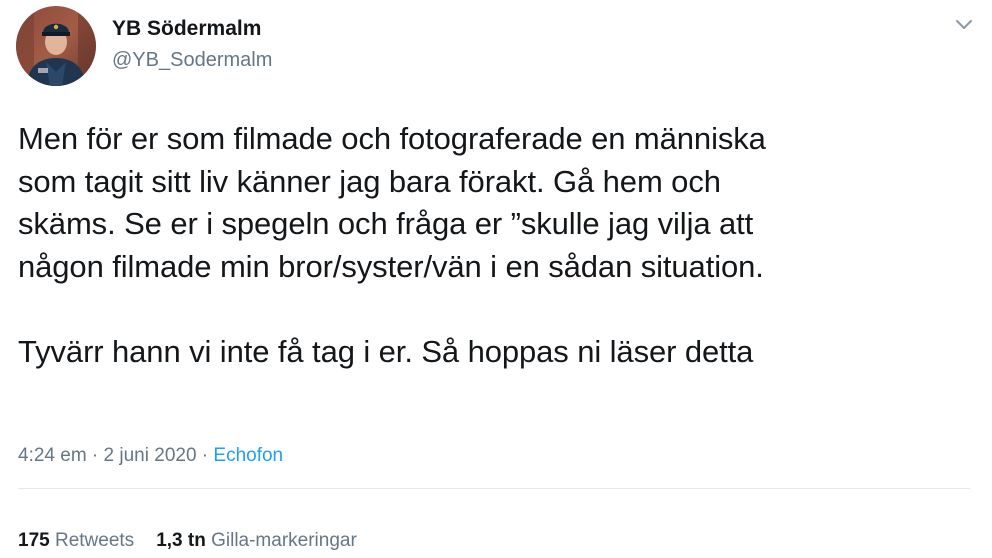 This screenshot has width=992, height=558. Describe the element at coordinates (192, 60) in the screenshot. I see `user-handle: @YB_Sodermalm` at that location.